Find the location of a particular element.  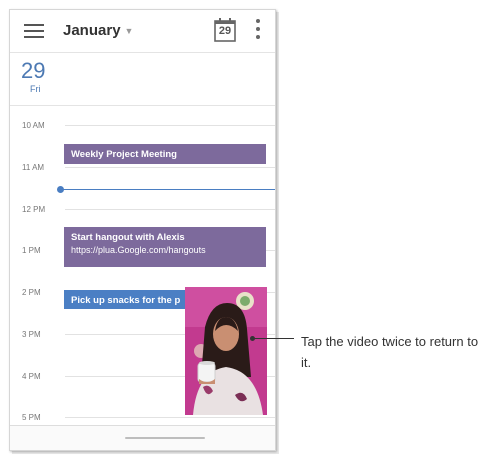

dropdown-caret-icon: ▼ is located at coordinates (129, 31).